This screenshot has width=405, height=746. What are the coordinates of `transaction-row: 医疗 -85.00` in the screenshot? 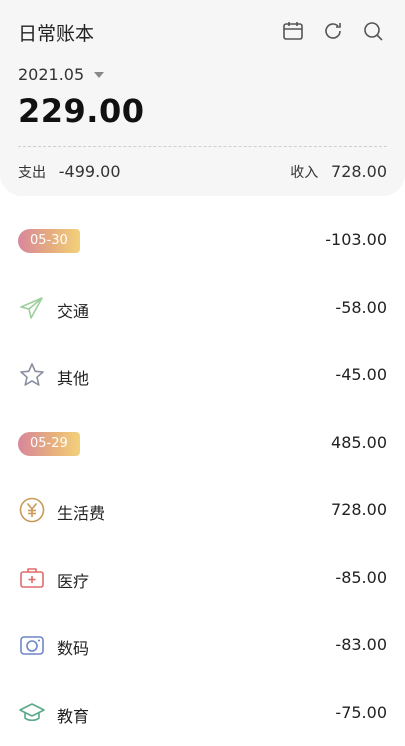 It's located at (202, 578).